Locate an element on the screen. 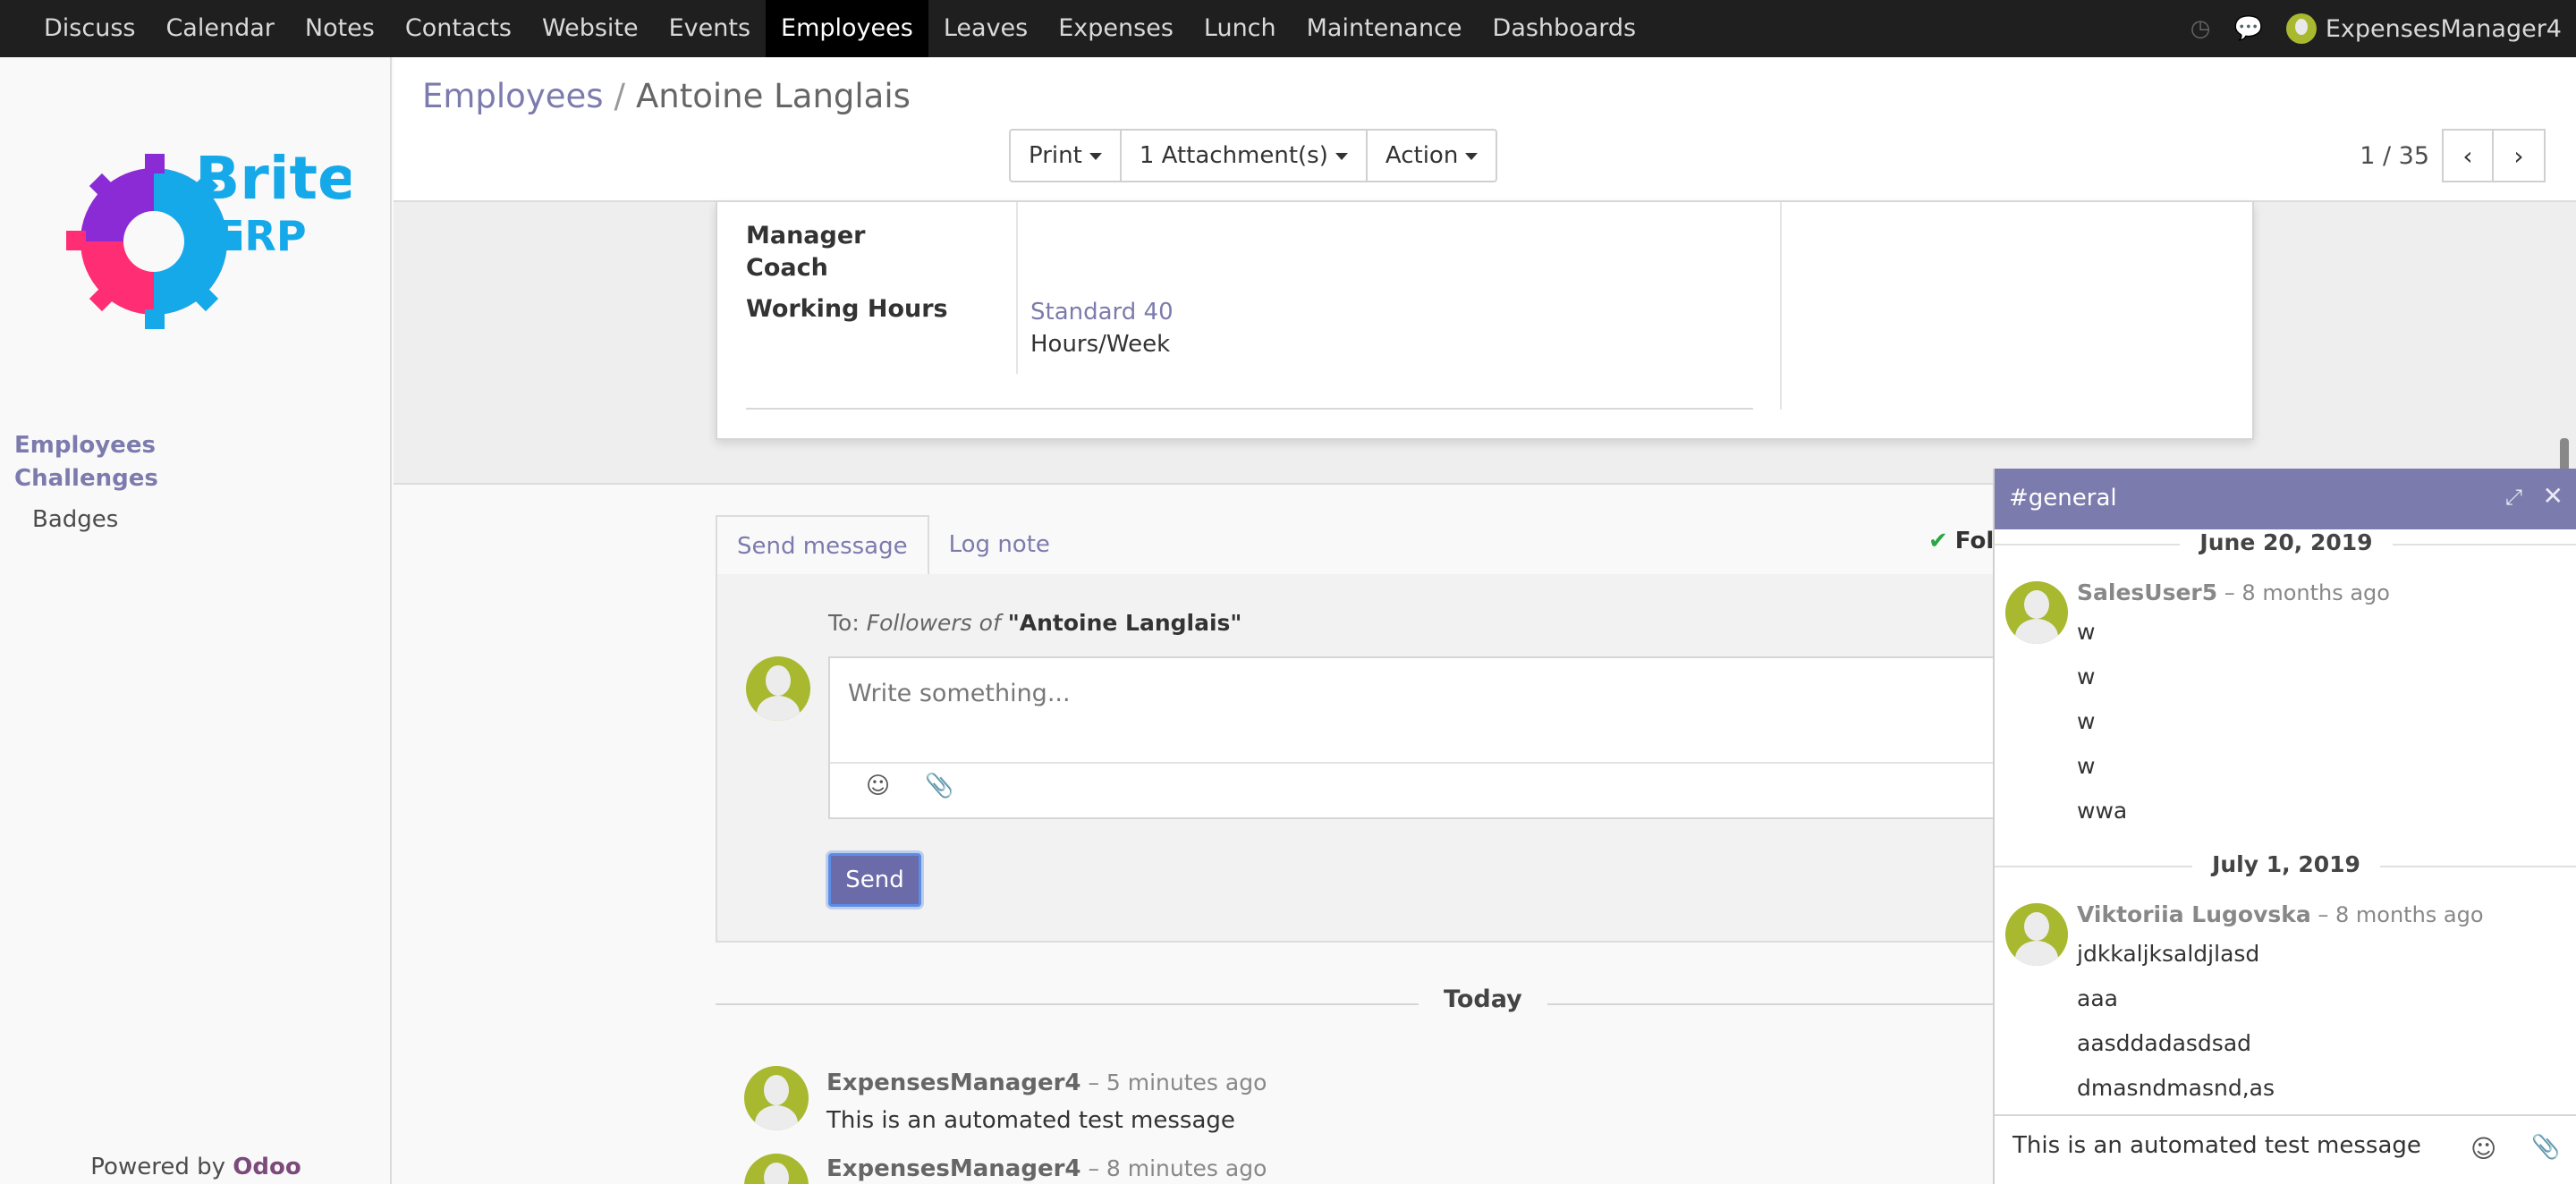 This screenshot has width=2576, height=1184. today-label: Today is located at coordinates (1483, 999).